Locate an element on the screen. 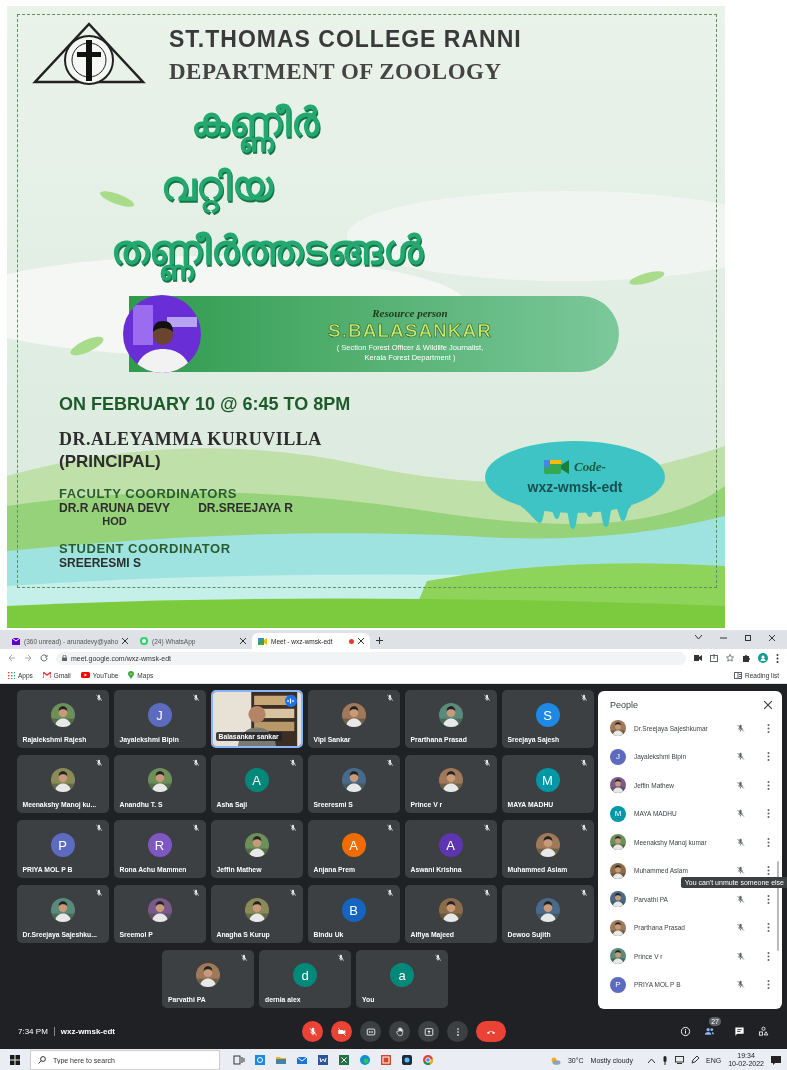 The width and height of the screenshot is (787, 1070). panel-title: People is located at coordinates (624, 705).